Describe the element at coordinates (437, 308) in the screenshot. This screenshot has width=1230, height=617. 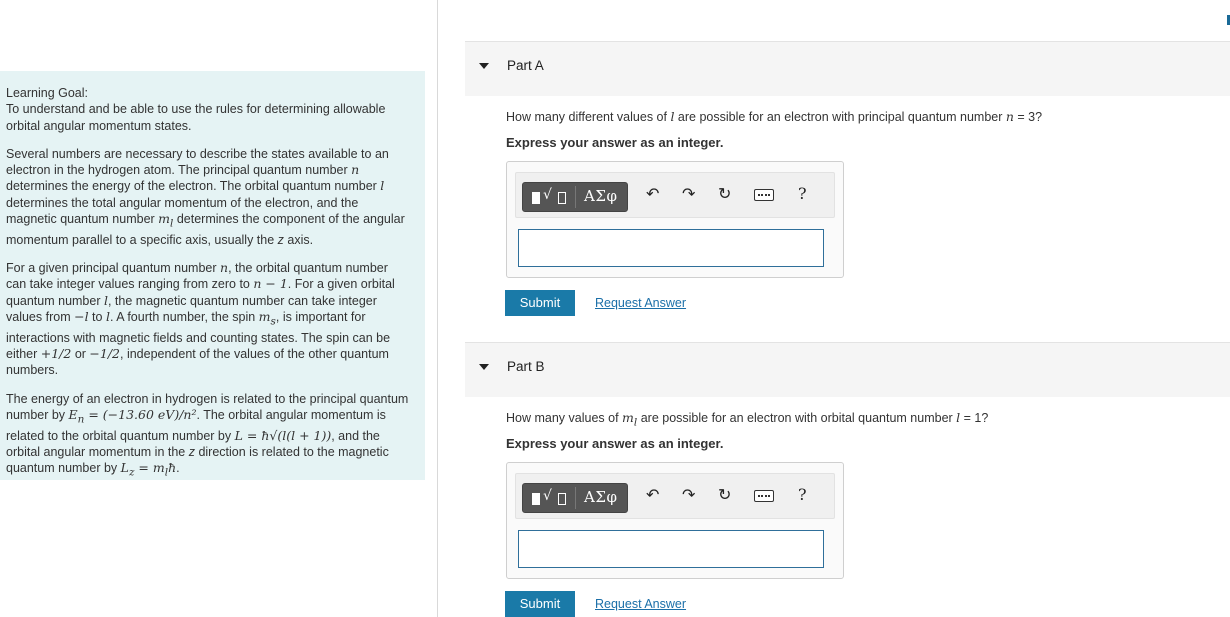
I see `column-divider` at that location.